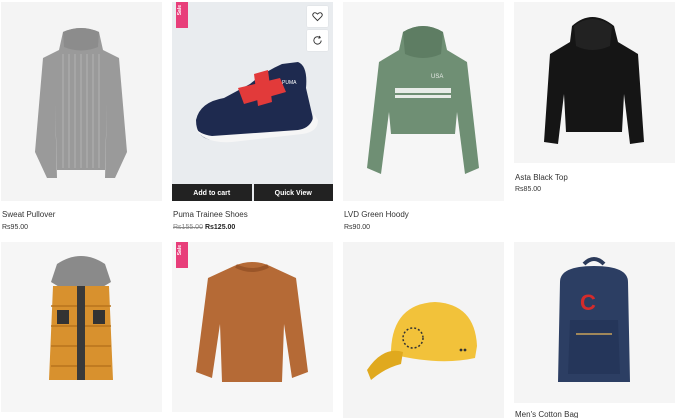  Describe the element at coordinates (212, 192) in the screenshot. I see `add-to-cart-button: Add to cart` at that location.